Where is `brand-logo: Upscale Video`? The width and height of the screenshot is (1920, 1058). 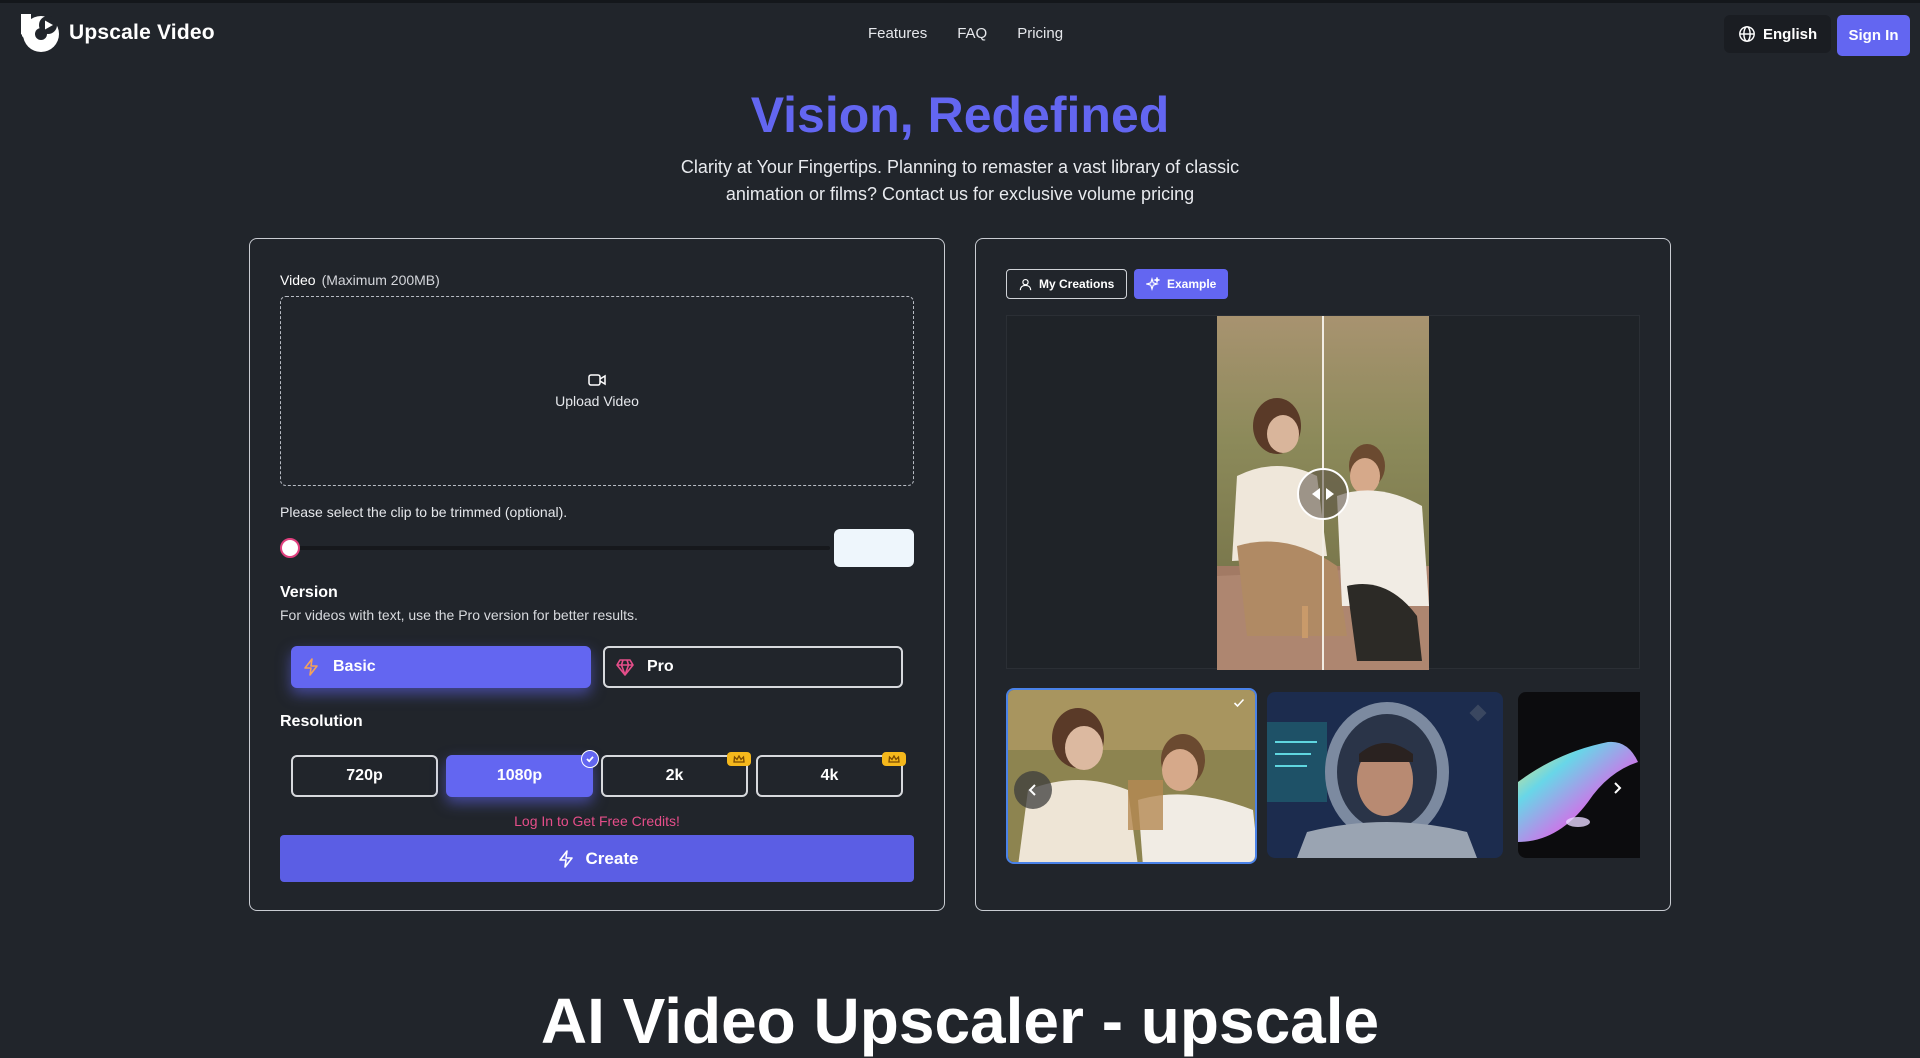 brand-logo: Upscale Video is located at coordinates (117, 33).